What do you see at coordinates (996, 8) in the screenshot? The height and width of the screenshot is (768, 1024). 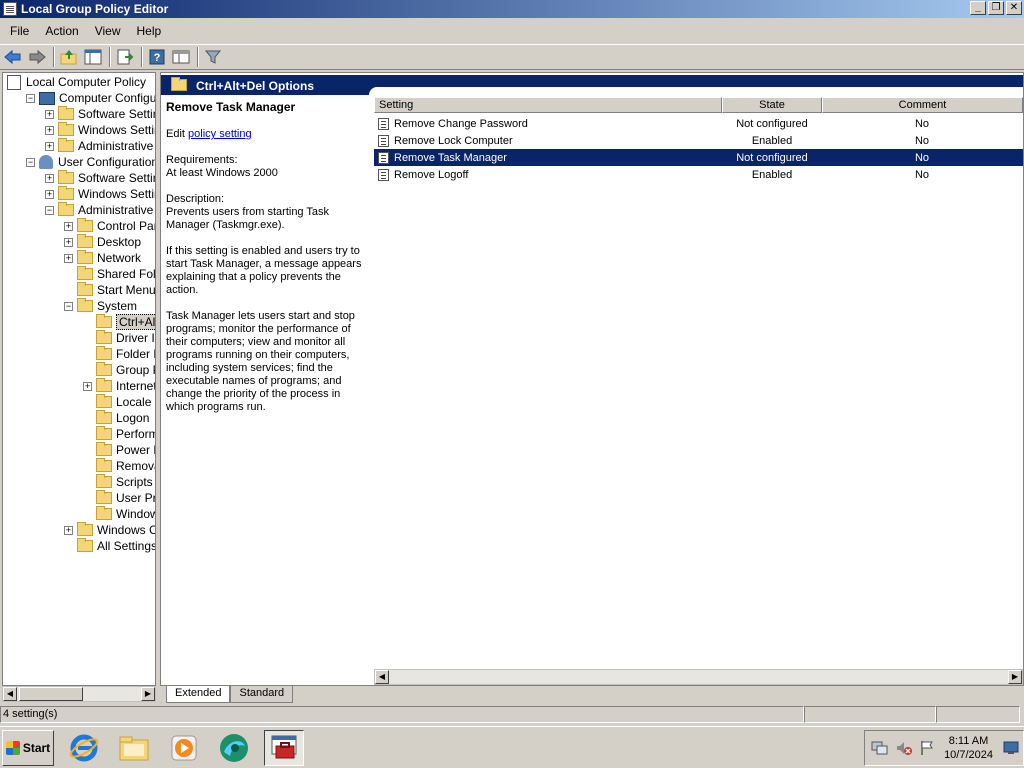 I see `restore-button: ❐` at bounding box center [996, 8].